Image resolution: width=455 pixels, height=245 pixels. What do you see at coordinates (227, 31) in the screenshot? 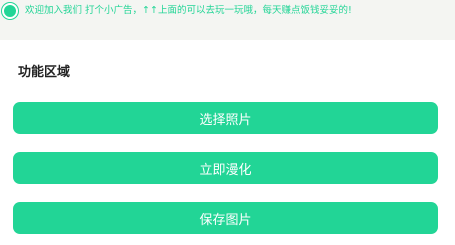
I see `section-gap` at bounding box center [227, 31].